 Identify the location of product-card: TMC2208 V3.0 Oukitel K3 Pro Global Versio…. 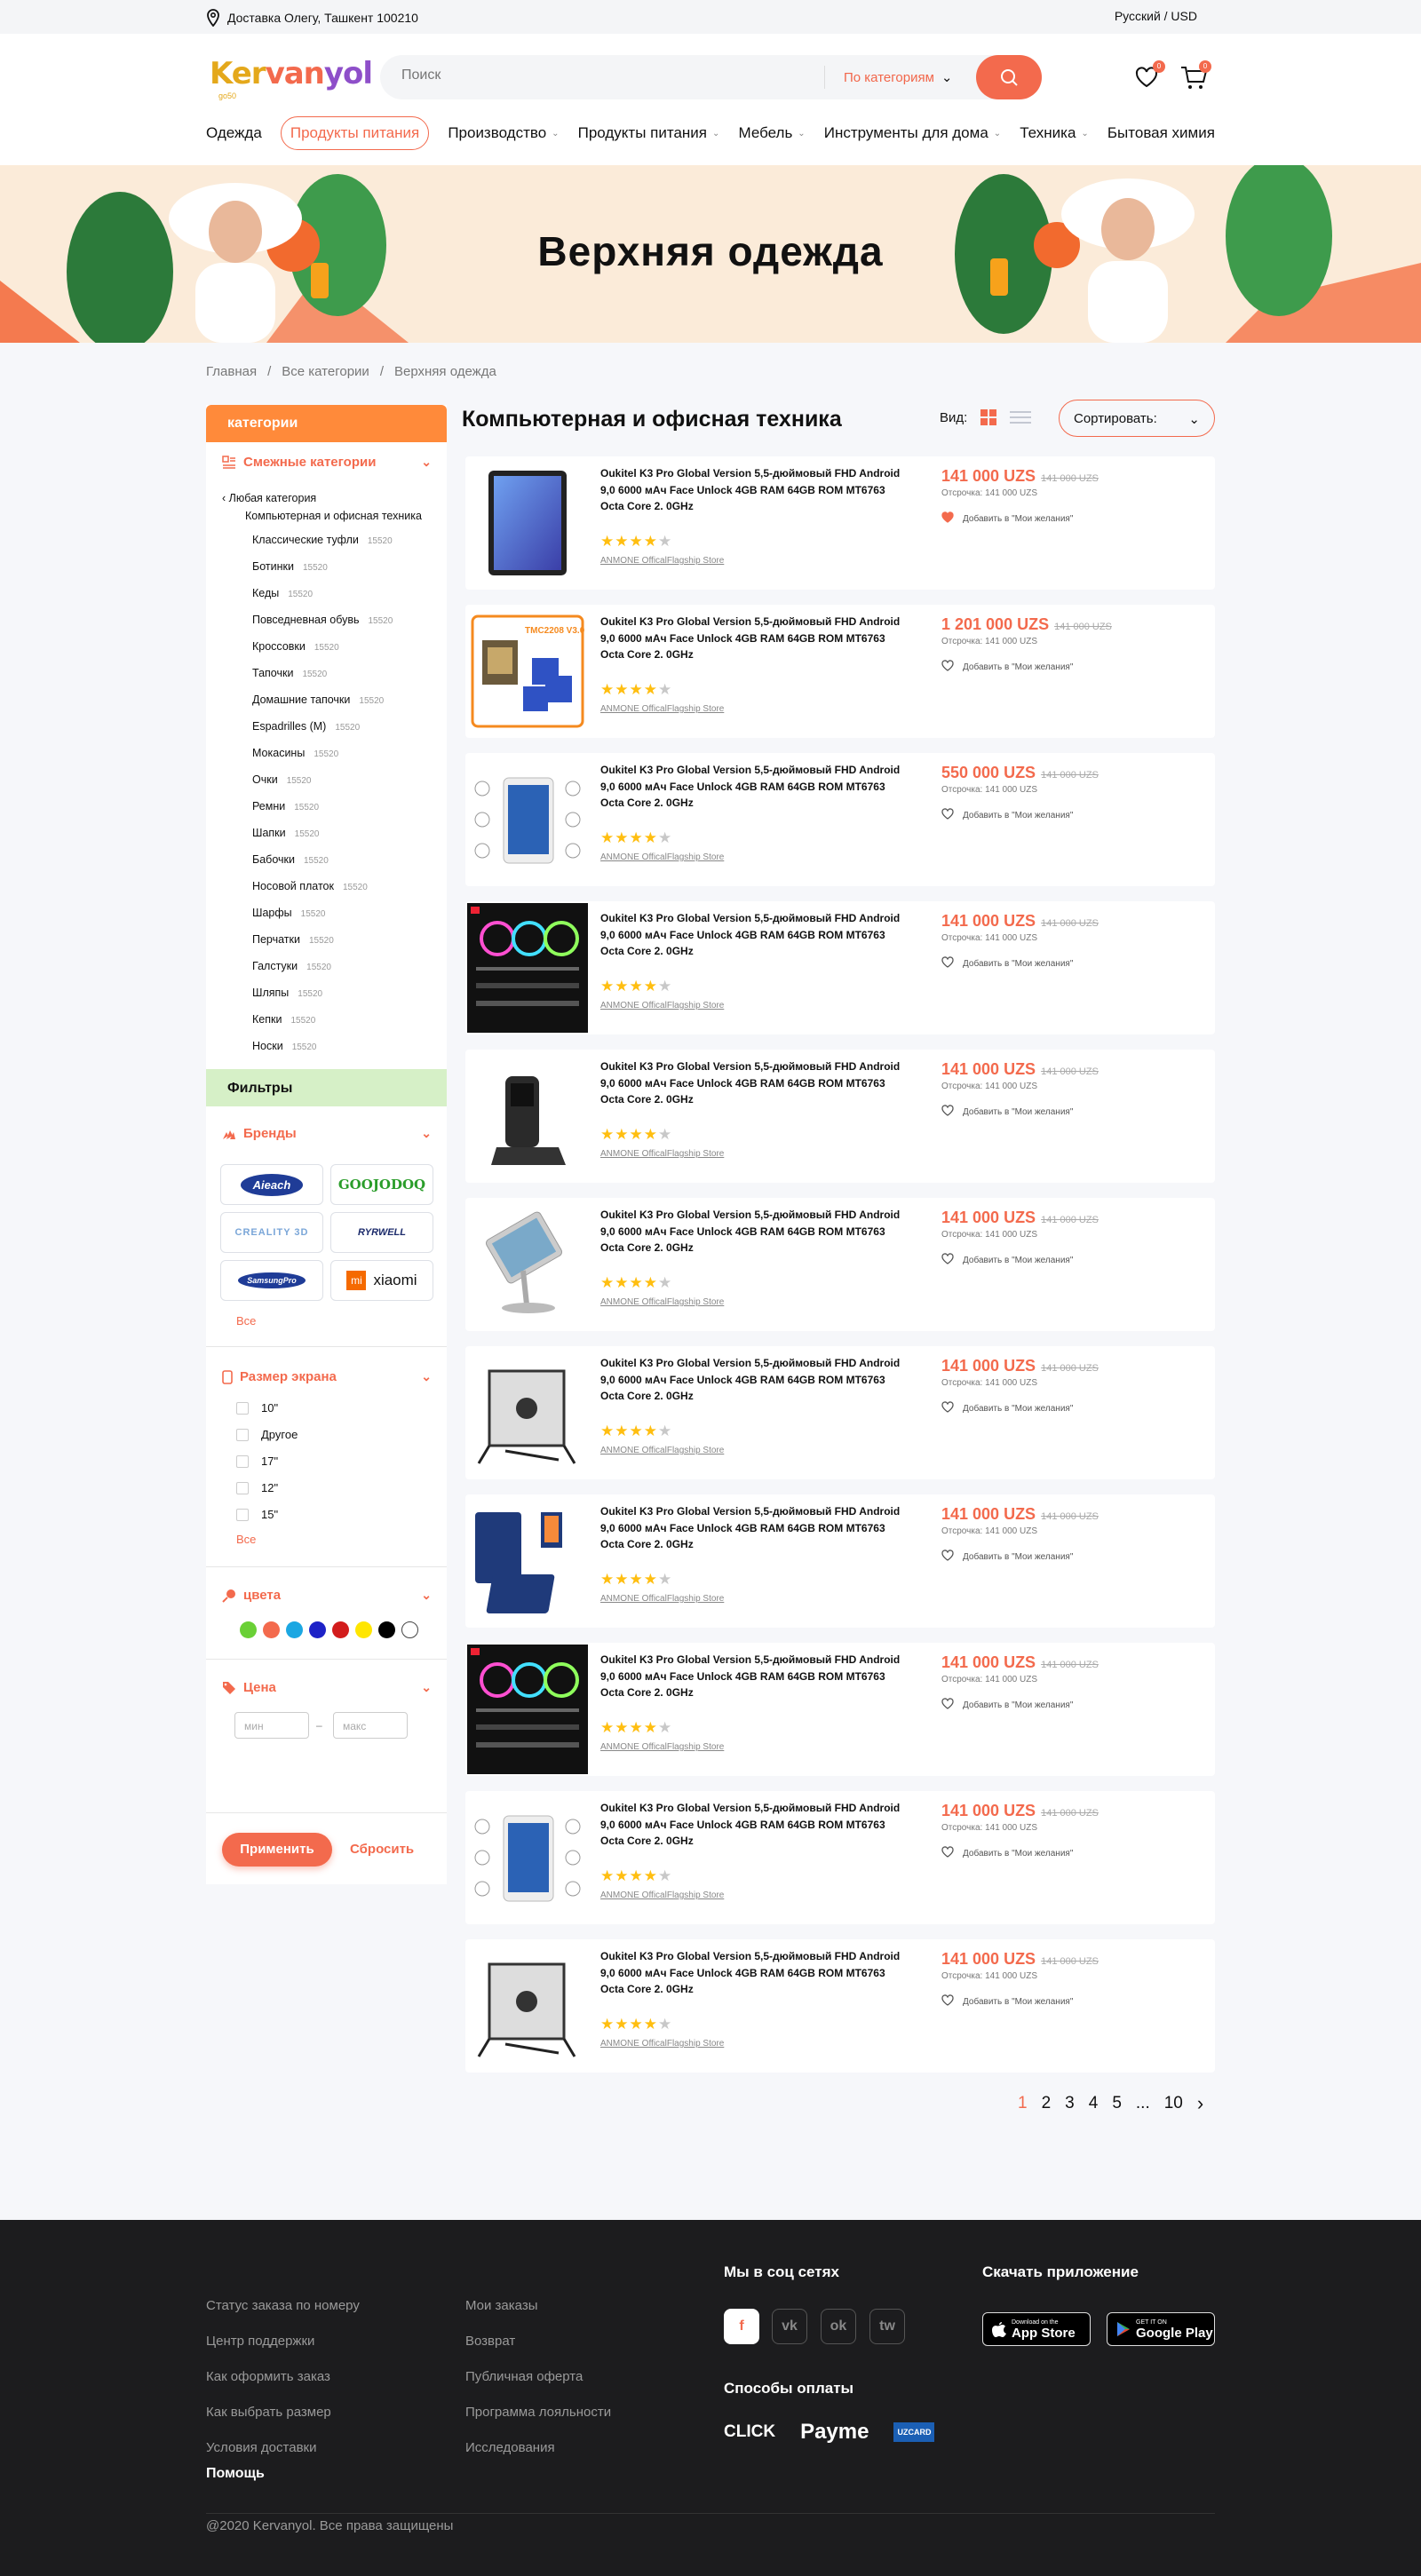
(840, 671).